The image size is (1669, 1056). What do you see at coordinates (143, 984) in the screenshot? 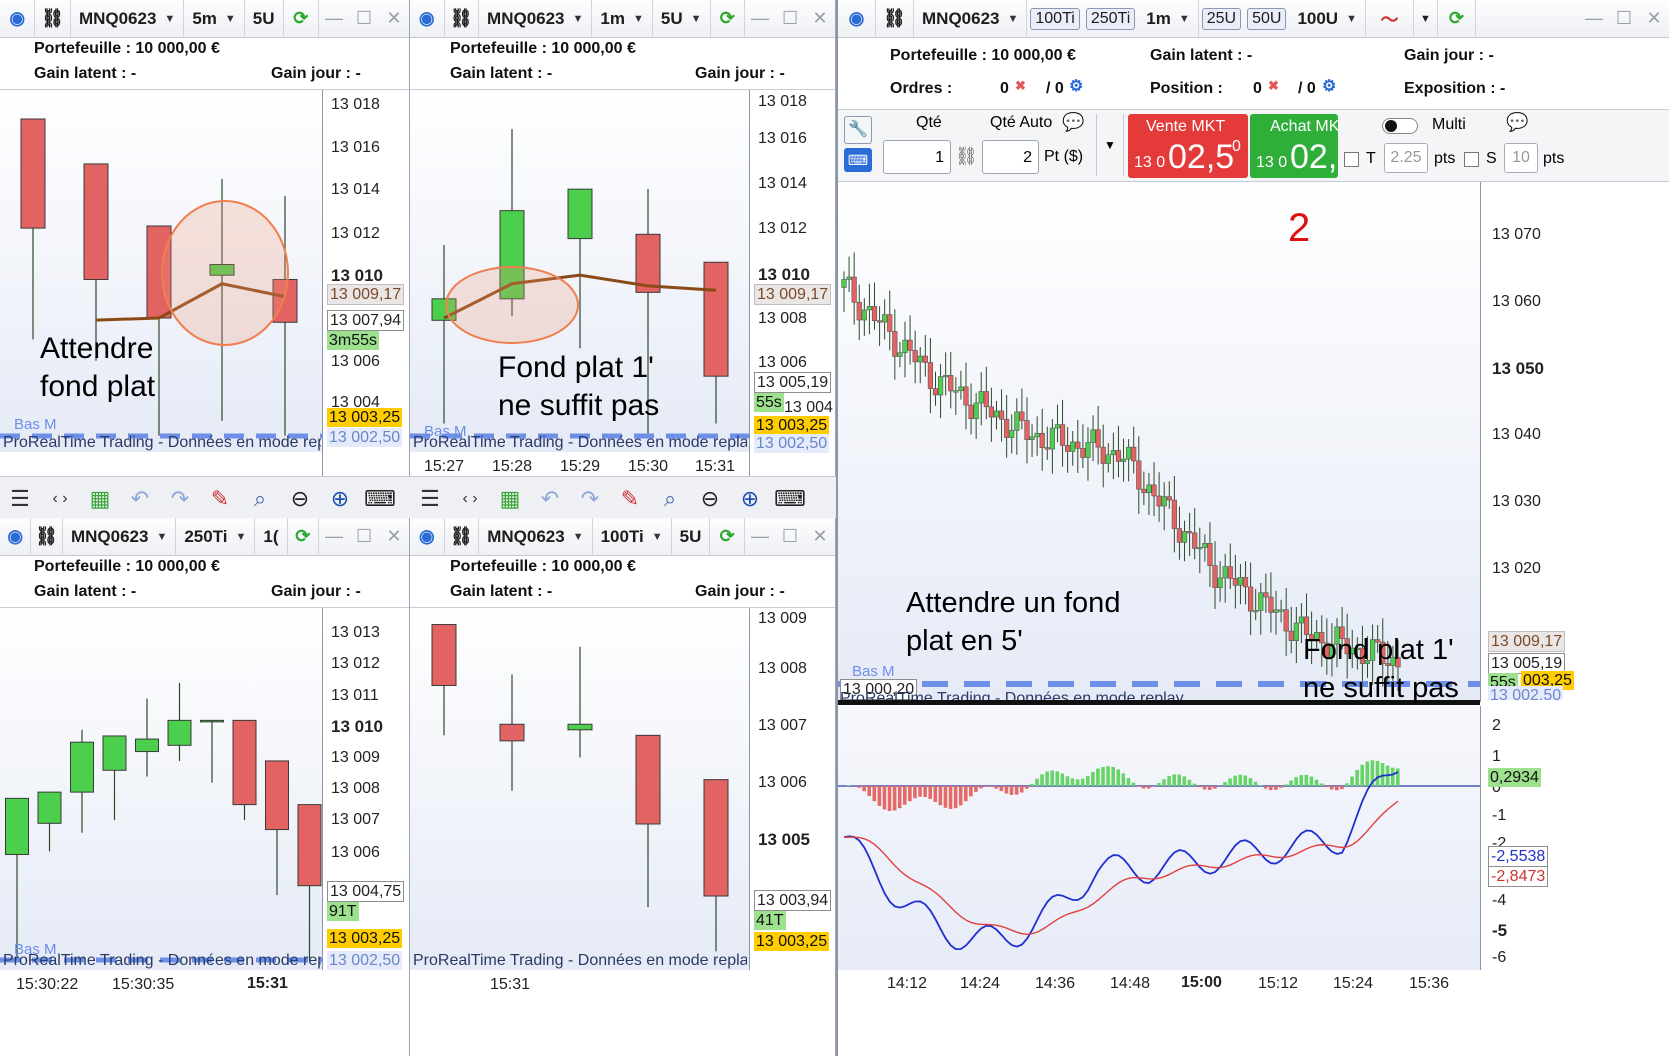
I see `time-tick: 15:30:35` at bounding box center [143, 984].